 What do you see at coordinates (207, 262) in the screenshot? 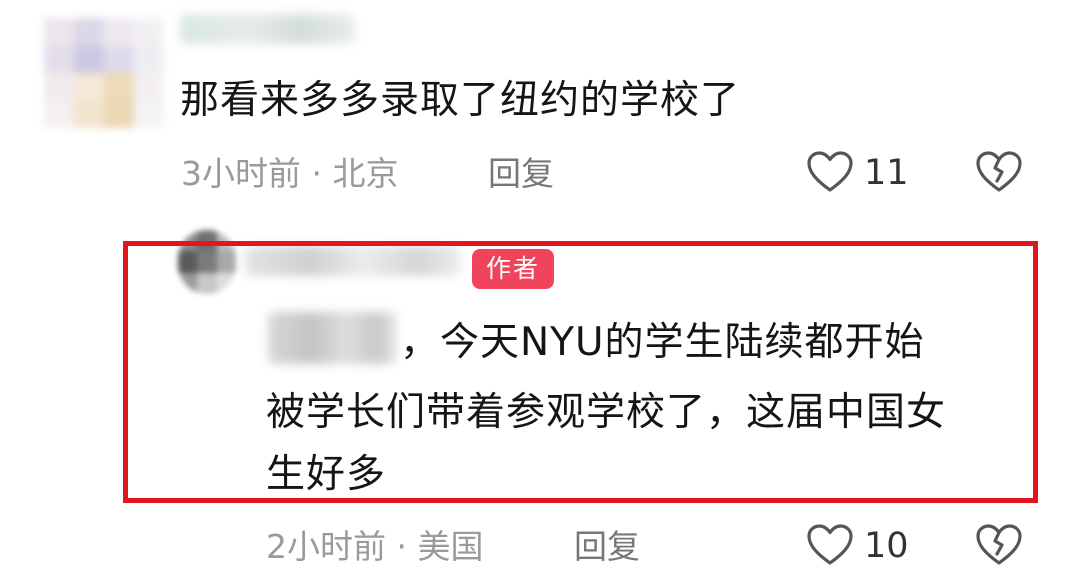
I see `author-avatar` at bounding box center [207, 262].